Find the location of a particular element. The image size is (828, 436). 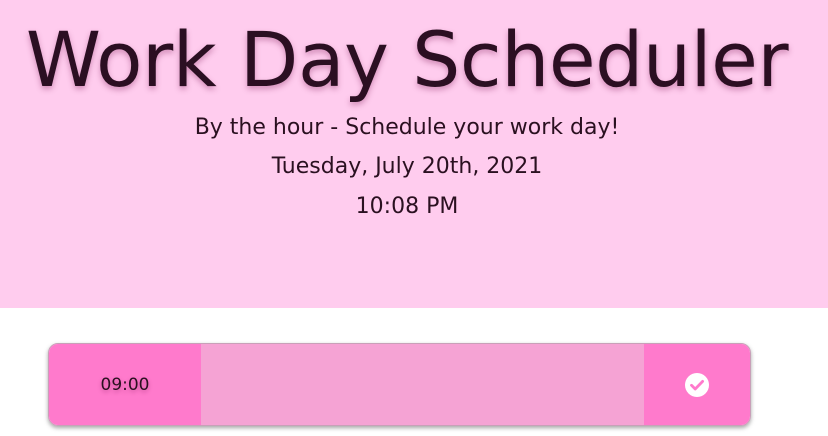

current-time: 10:08 PM is located at coordinates (407, 206).